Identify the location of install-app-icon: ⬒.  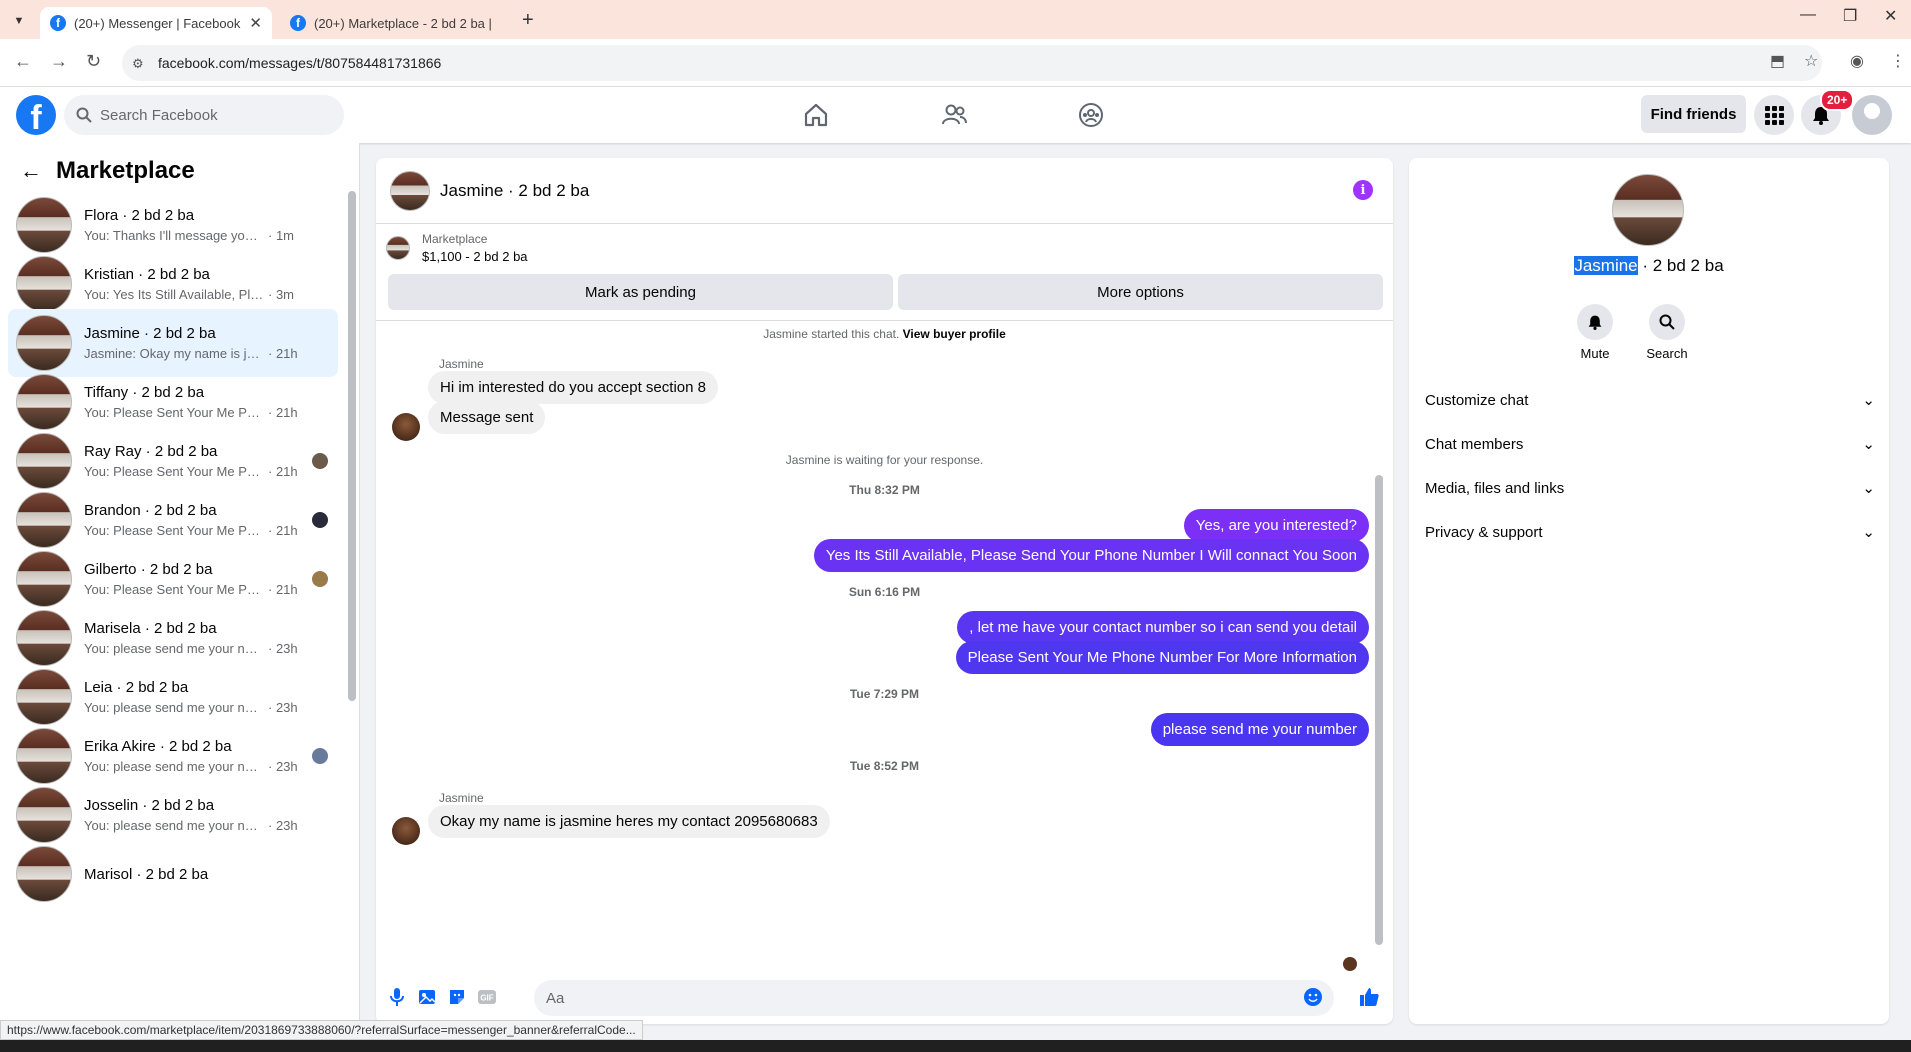
(1777, 61).